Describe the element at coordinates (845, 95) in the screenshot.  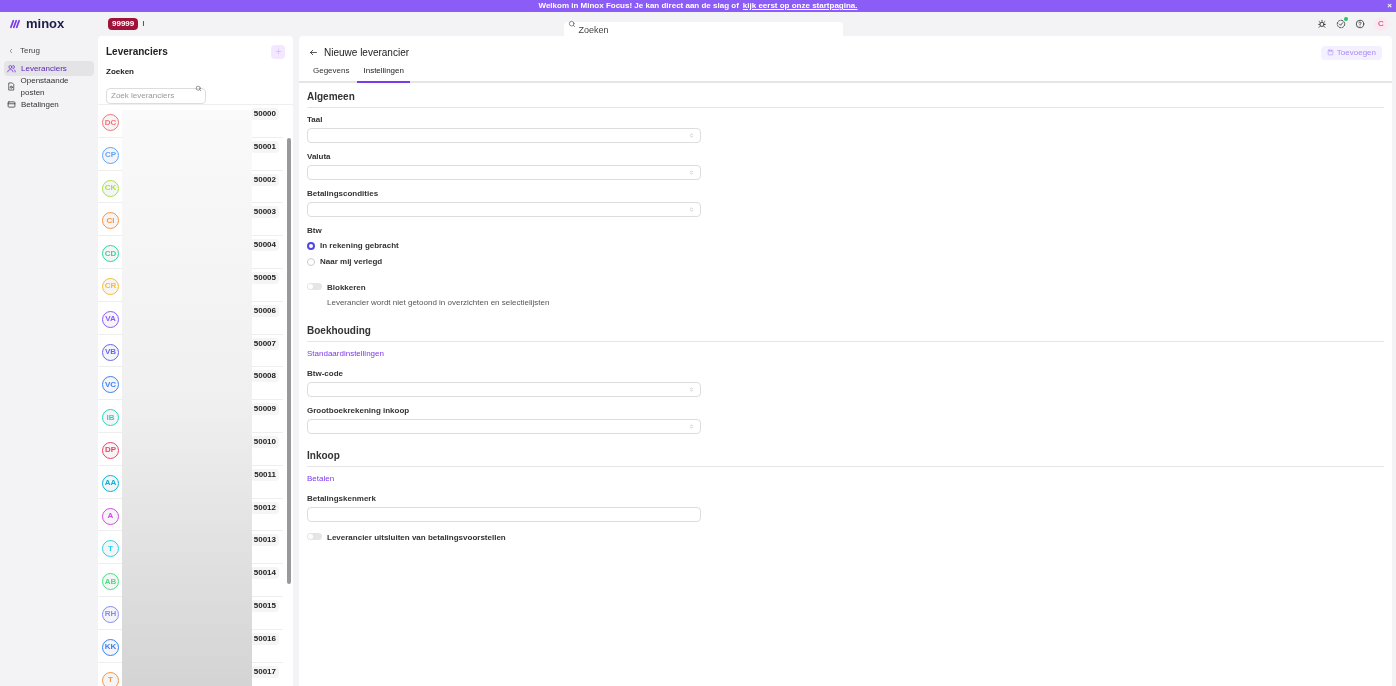
I see `section-title: Algemeen` at that location.